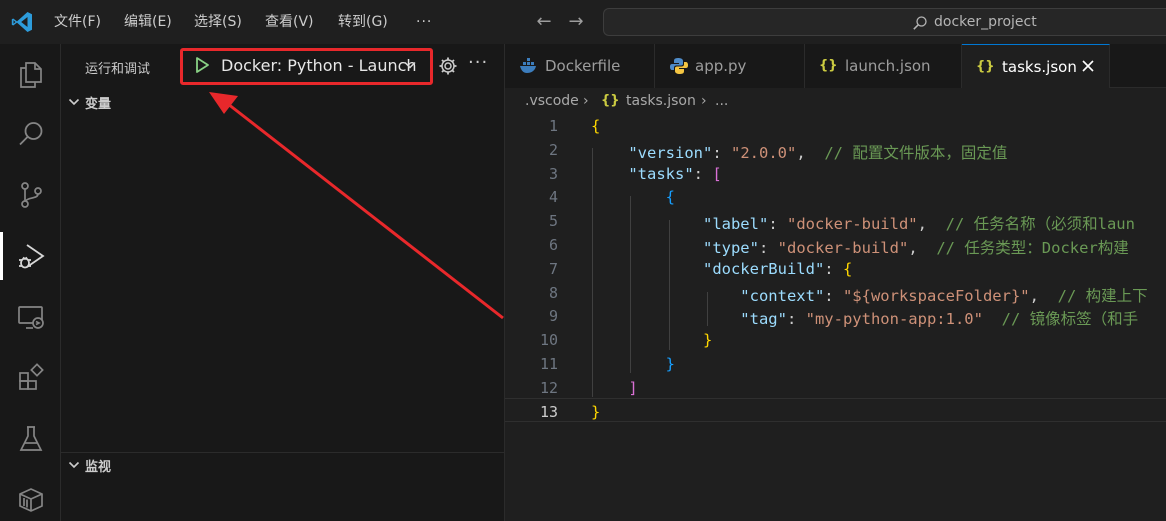 The image size is (1166, 521). I want to click on close-icon, so click(1088, 66).